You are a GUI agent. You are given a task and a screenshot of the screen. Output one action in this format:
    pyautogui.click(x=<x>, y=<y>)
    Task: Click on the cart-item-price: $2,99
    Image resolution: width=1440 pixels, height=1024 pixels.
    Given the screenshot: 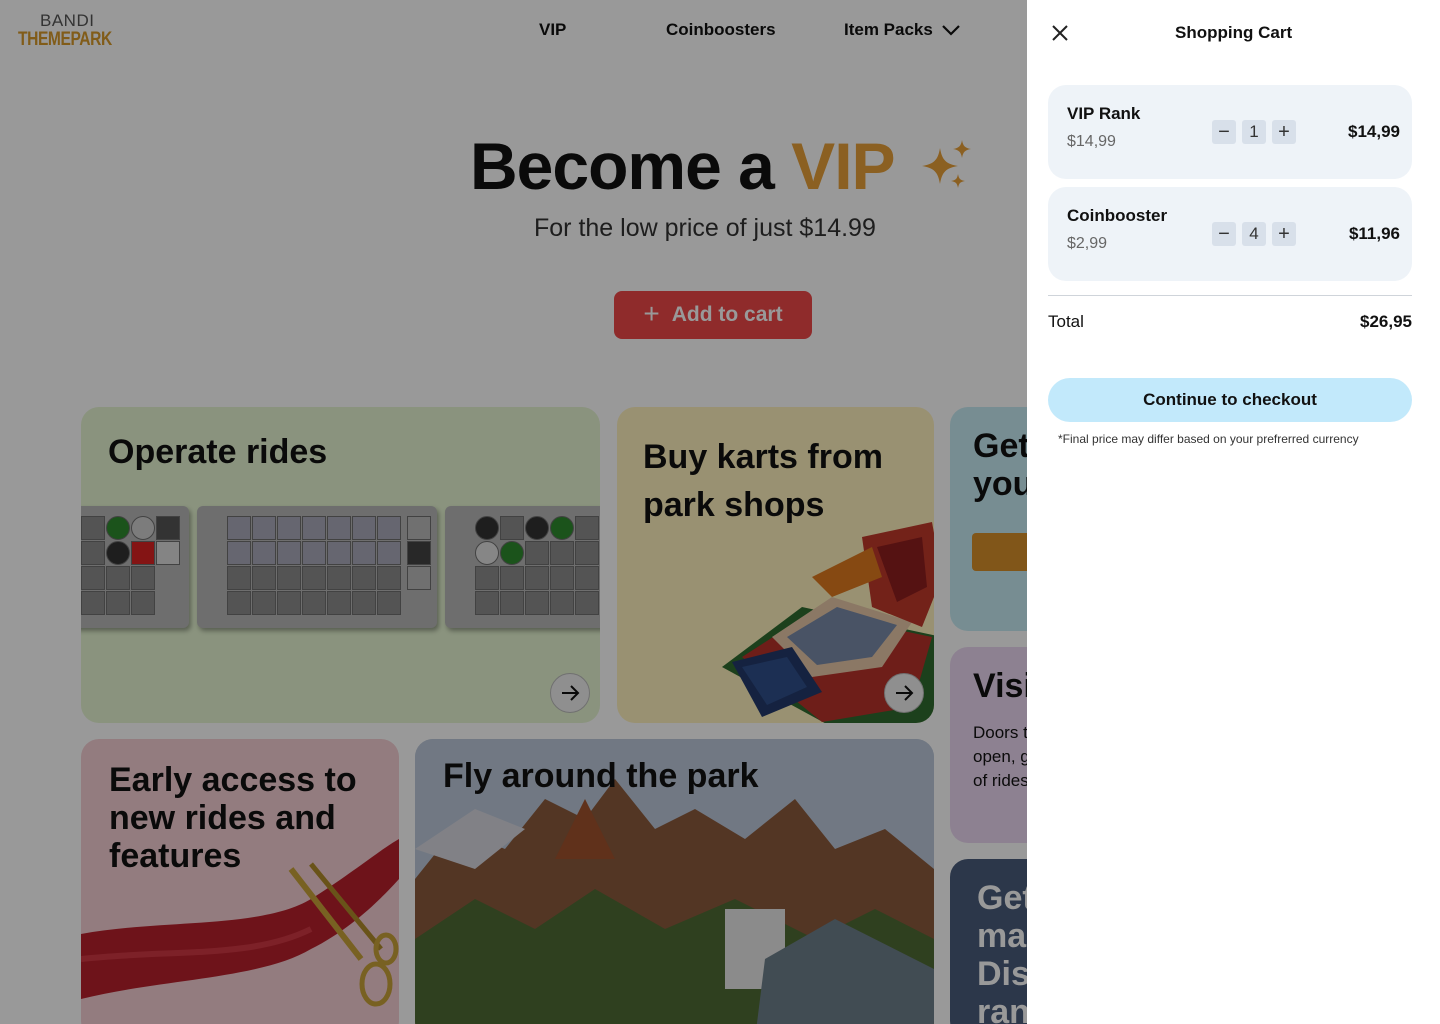 What is the action you would take?
    pyautogui.click(x=1087, y=243)
    